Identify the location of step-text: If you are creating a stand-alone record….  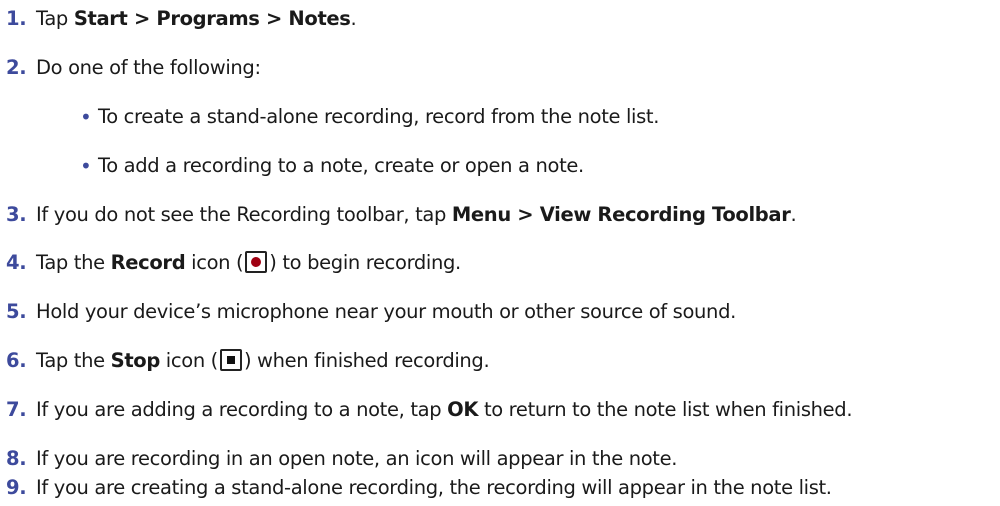
(434, 487).